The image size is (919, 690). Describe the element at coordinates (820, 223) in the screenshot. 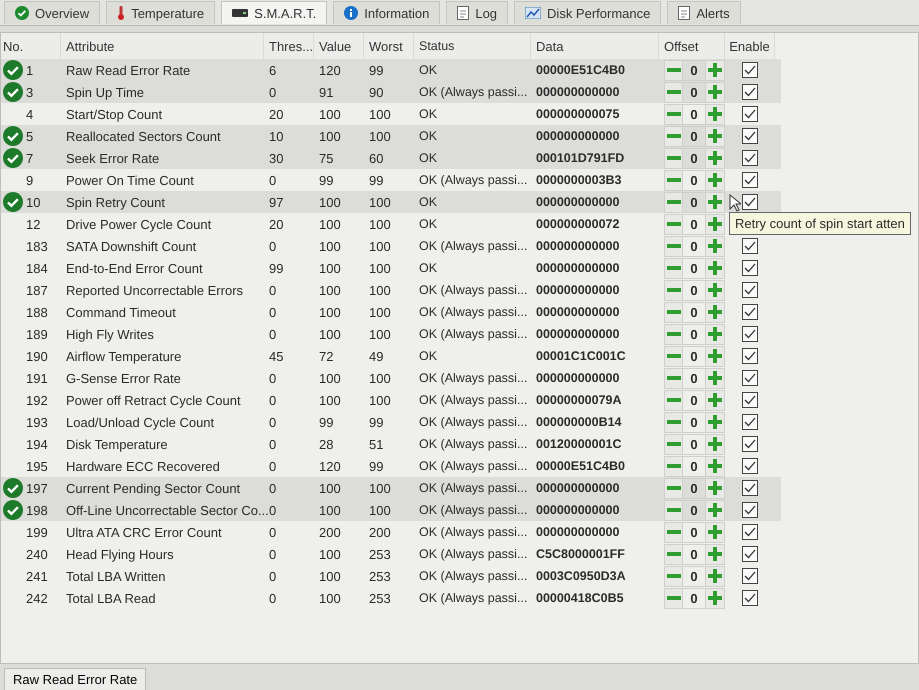

I see `tooltip: Retry count of spin start atten` at that location.